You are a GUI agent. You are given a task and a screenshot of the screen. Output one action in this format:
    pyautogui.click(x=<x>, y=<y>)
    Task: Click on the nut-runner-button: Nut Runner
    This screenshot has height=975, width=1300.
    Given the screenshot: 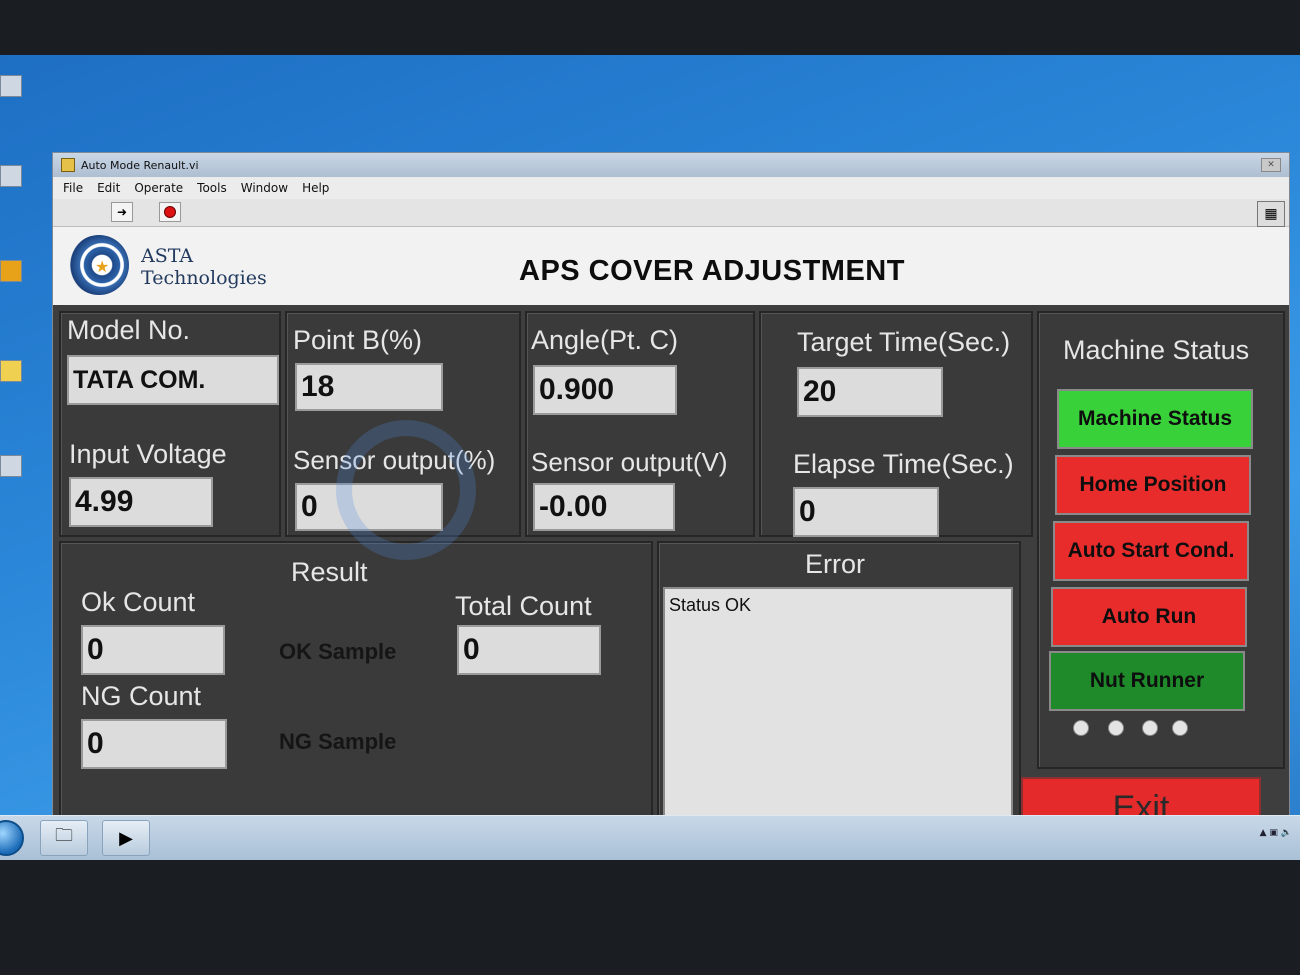 What is the action you would take?
    pyautogui.click(x=1147, y=681)
    